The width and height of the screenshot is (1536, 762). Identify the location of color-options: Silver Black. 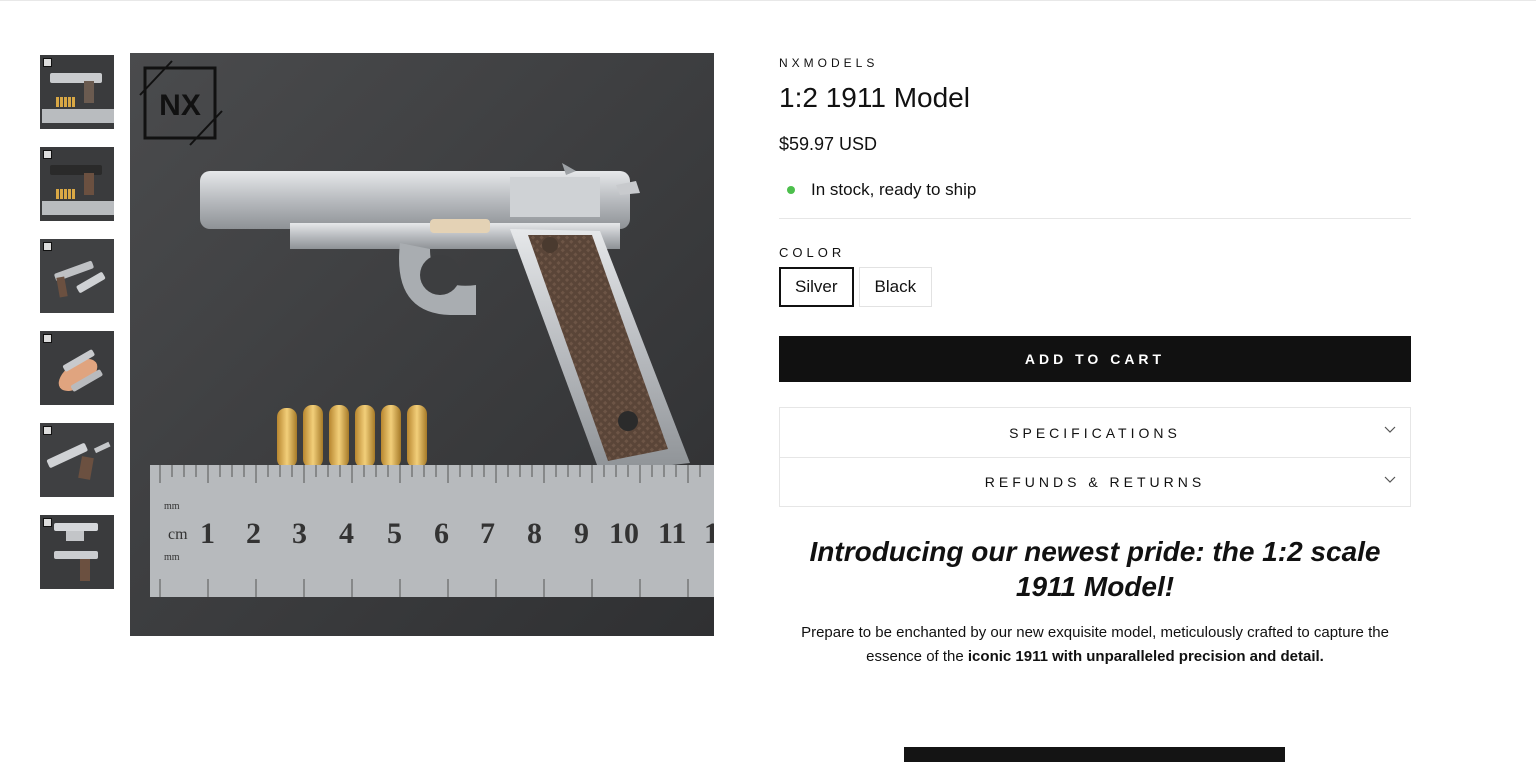
(1095, 287).